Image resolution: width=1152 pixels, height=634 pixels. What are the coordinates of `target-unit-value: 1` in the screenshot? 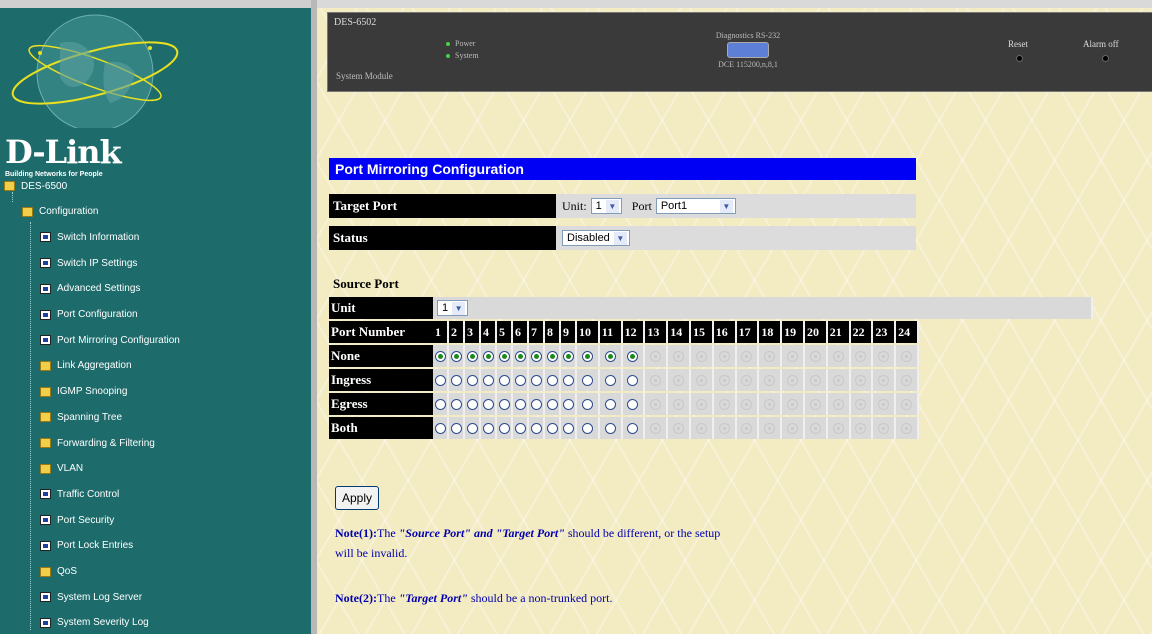 It's located at (598, 206).